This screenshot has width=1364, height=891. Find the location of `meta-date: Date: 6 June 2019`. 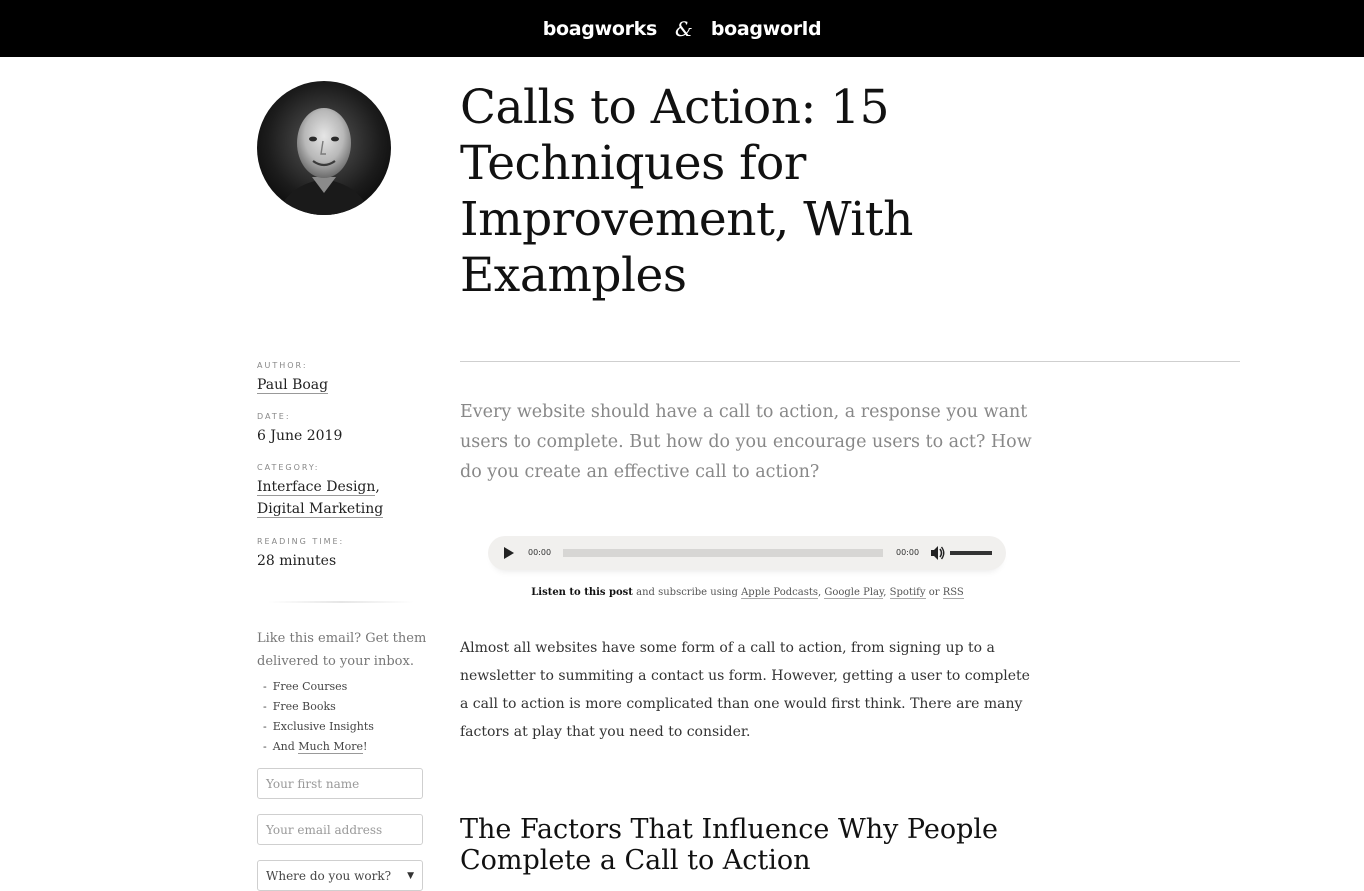

meta-date: Date: 6 June 2019 is located at coordinates (342, 429).